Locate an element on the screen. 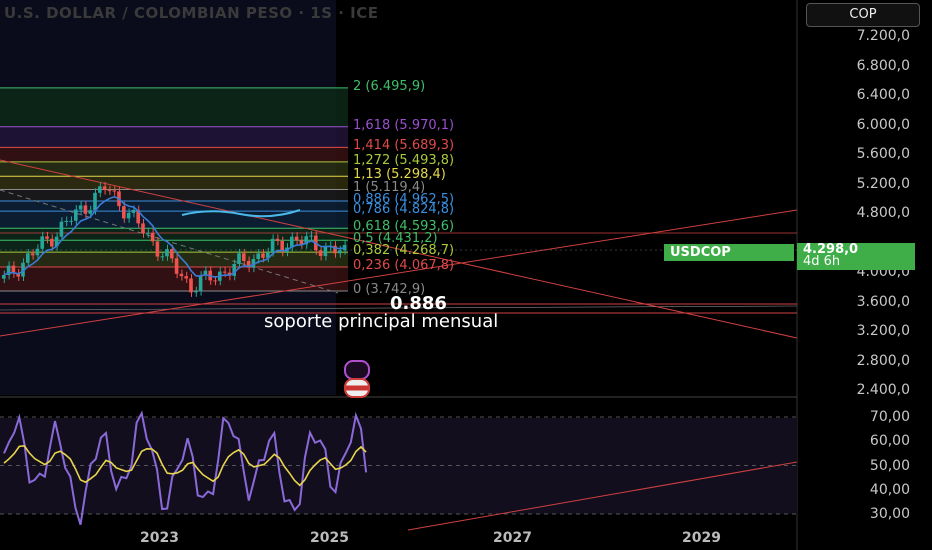 The height and width of the screenshot is (550, 932). time-tick-label: 2029 is located at coordinates (701, 538).